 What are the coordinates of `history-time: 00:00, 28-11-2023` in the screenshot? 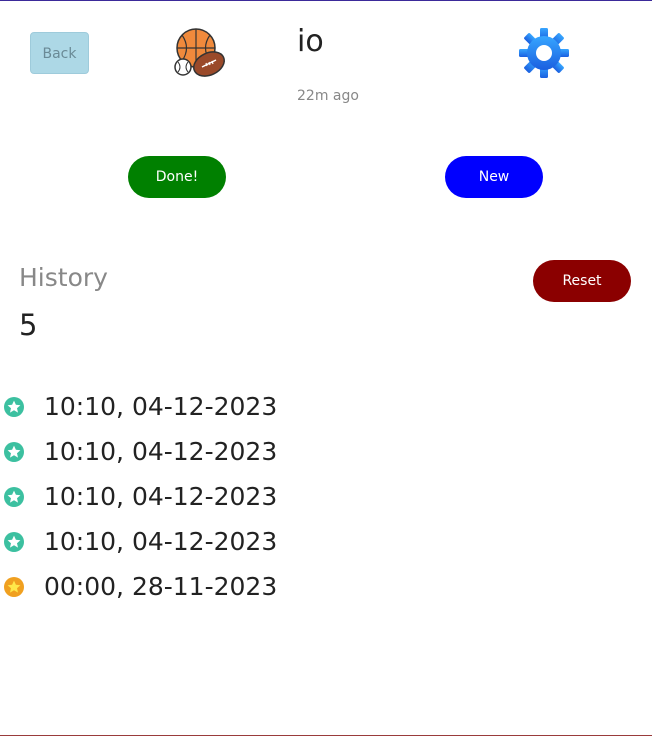 It's located at (161, 586).